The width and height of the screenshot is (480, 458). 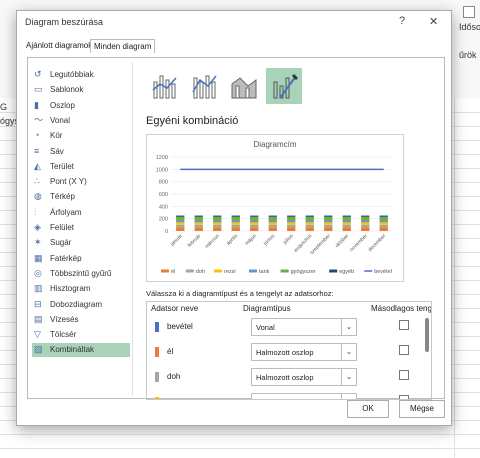 What do you see at coordinates (81, 305) in the screenshot?
I see `chart-type-item: ⊟ Dobozdiagram` at bounding box center [81, 305].